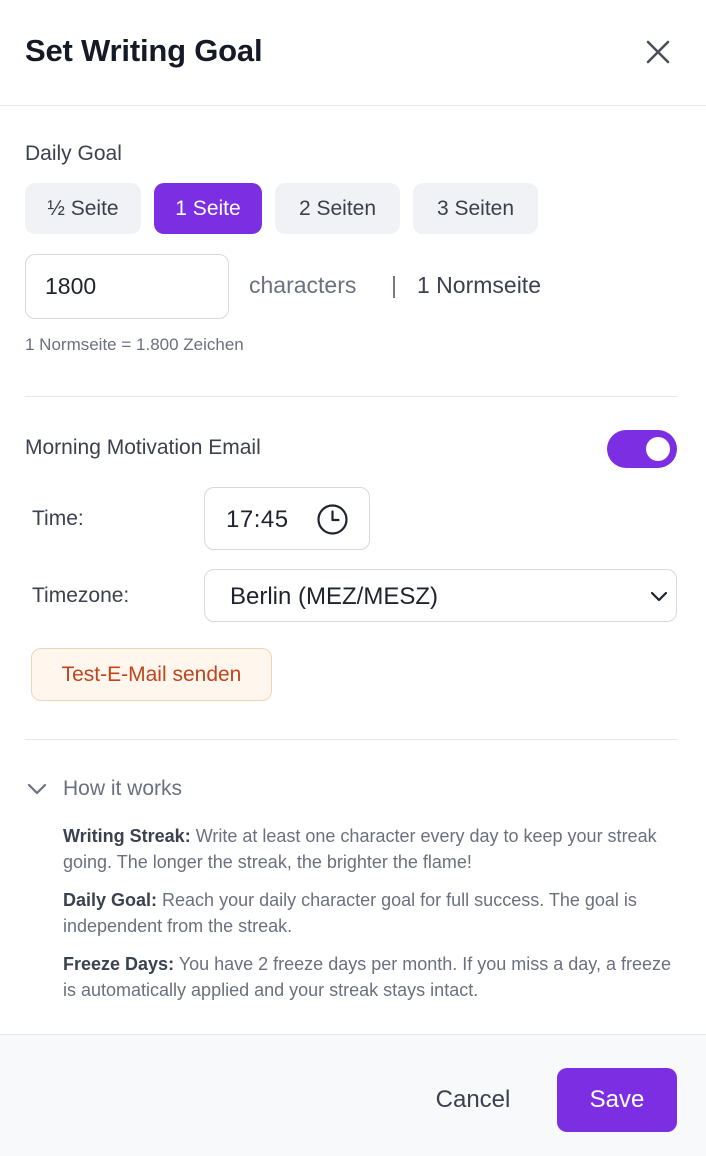 The width and height of the screenshot is (706, 1156). Describe the element at coordinates (119, 964) in the screenshot. I see `info-term: Freeze Days:` at that location.